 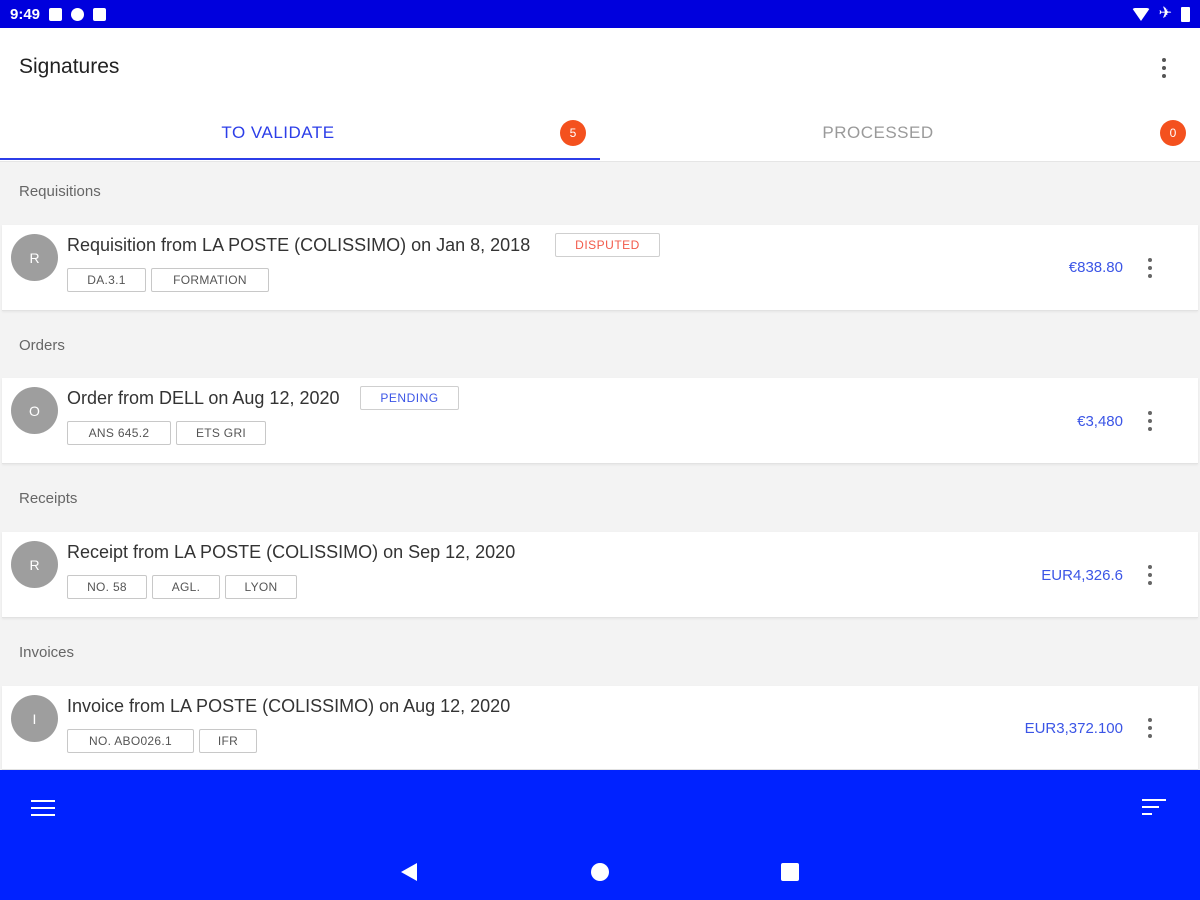 I want to click on tag-chip: NO. ABO026.1, so click(x=130, y=741).